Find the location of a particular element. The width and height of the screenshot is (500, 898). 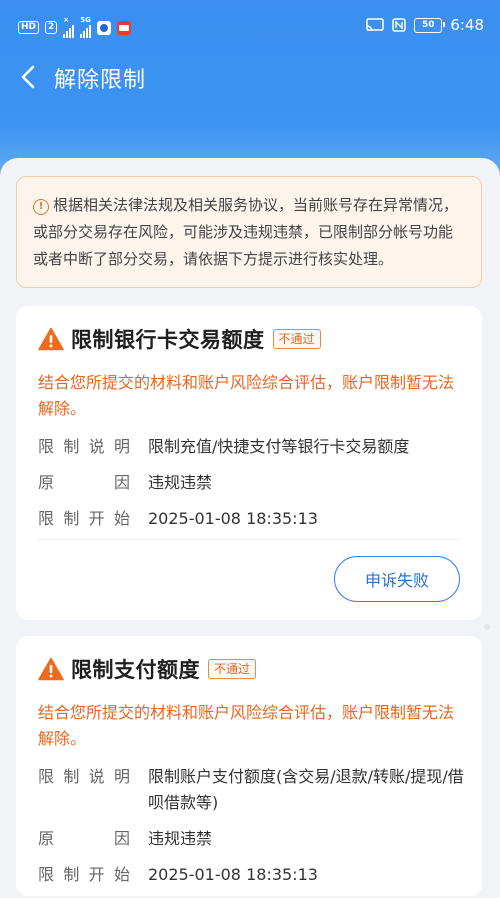

back-arrow-icon is located at coordinates (28, 77).